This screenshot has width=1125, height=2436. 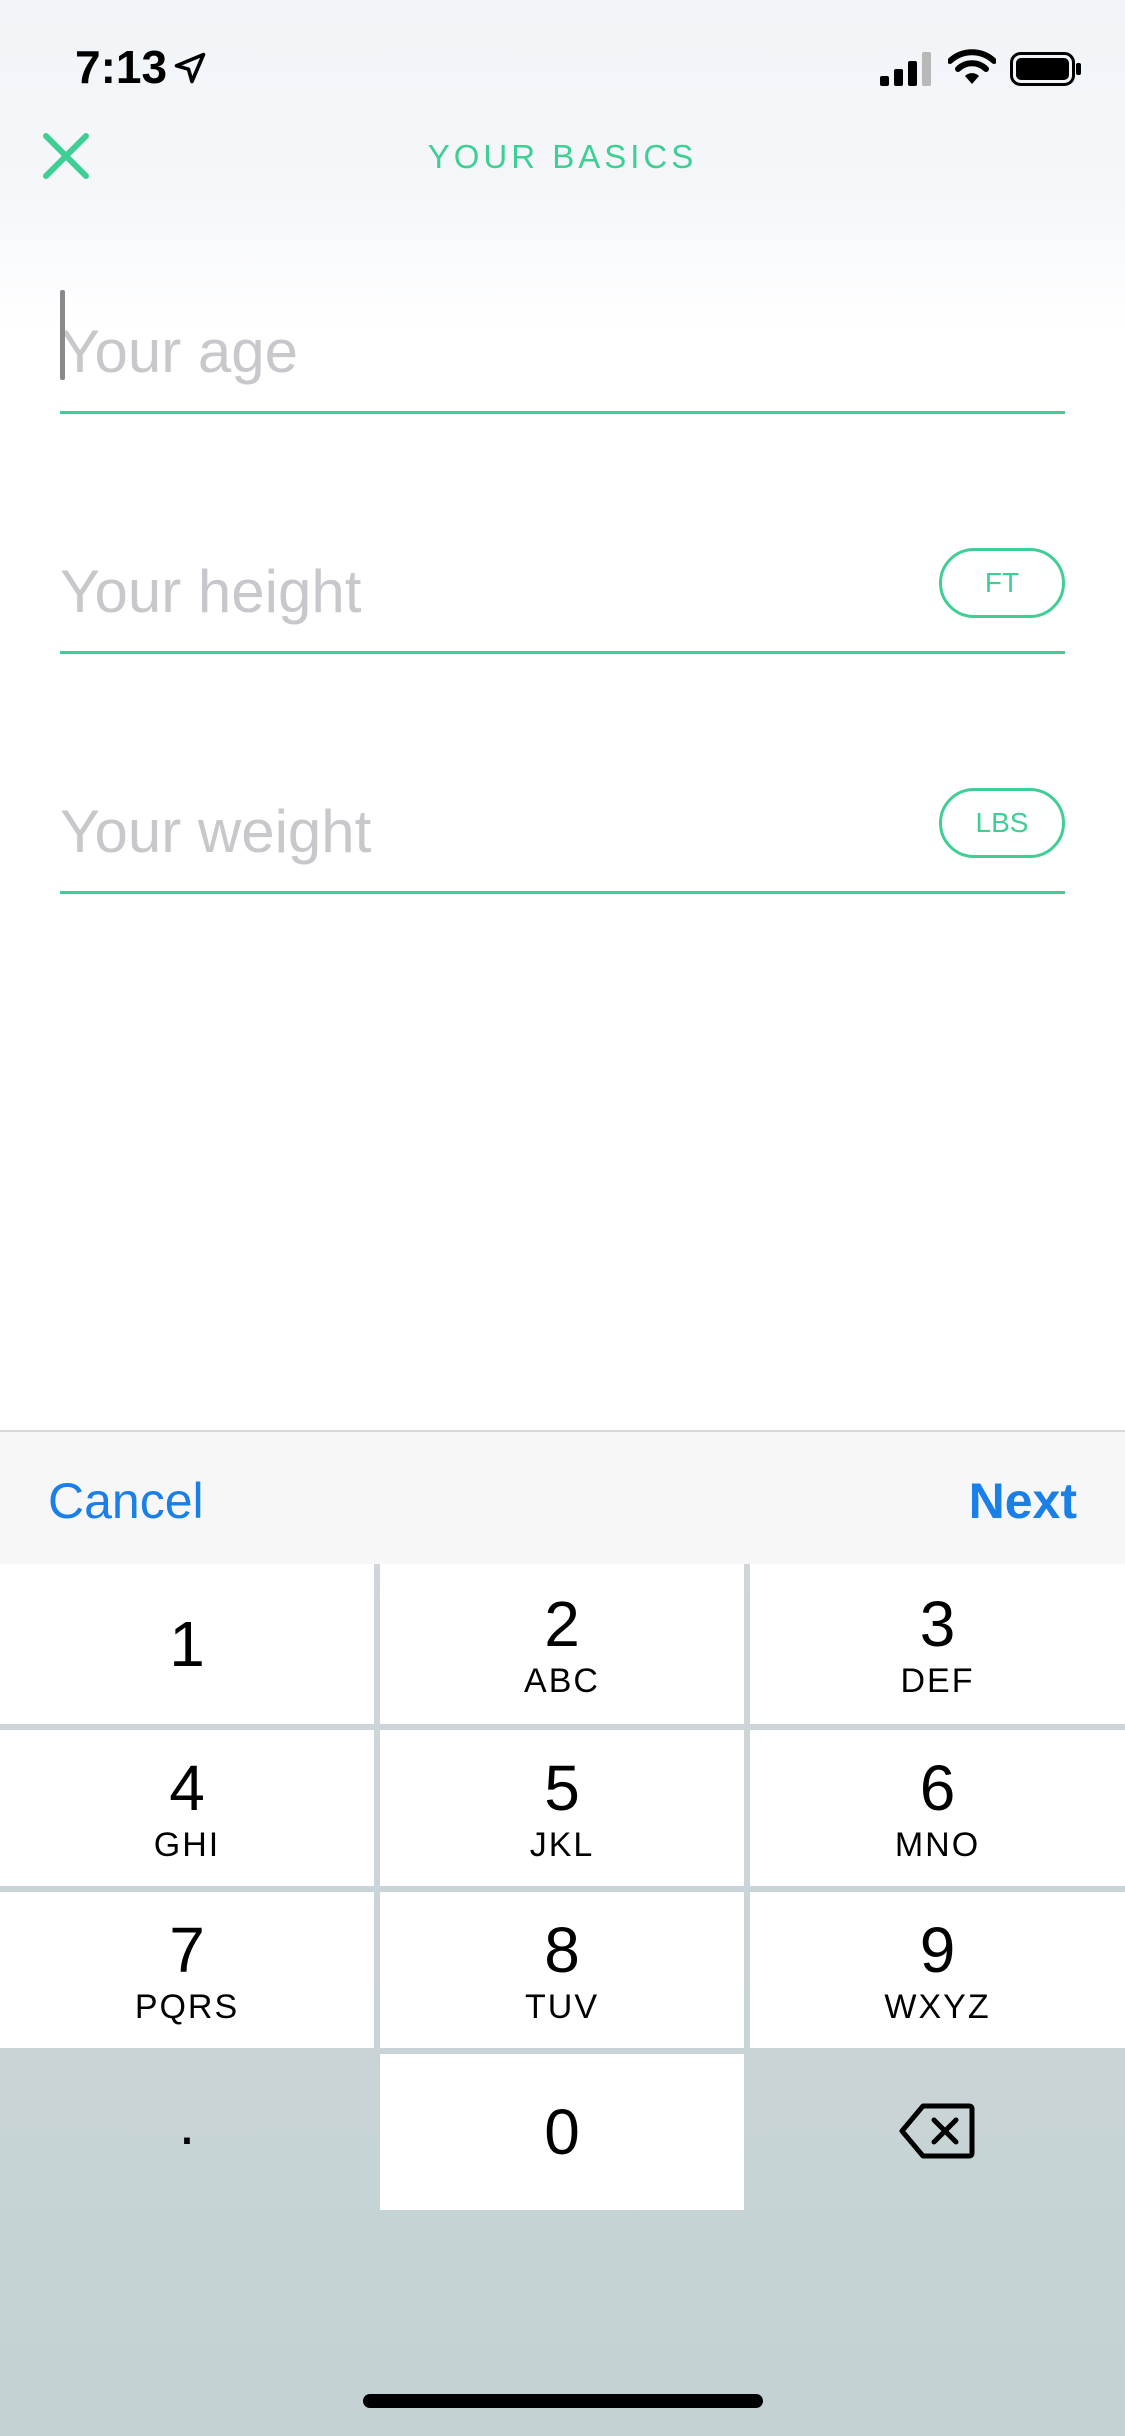 I want to click on height-input, so click(x=490, y=591).